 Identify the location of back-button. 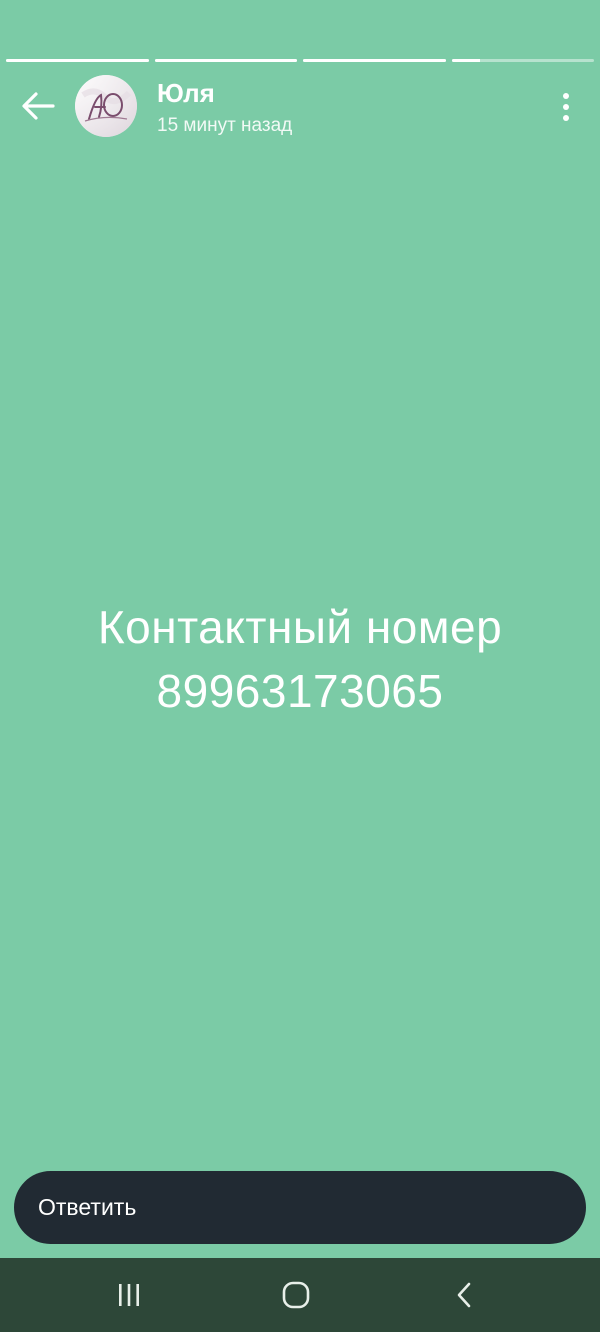
(38, 106).